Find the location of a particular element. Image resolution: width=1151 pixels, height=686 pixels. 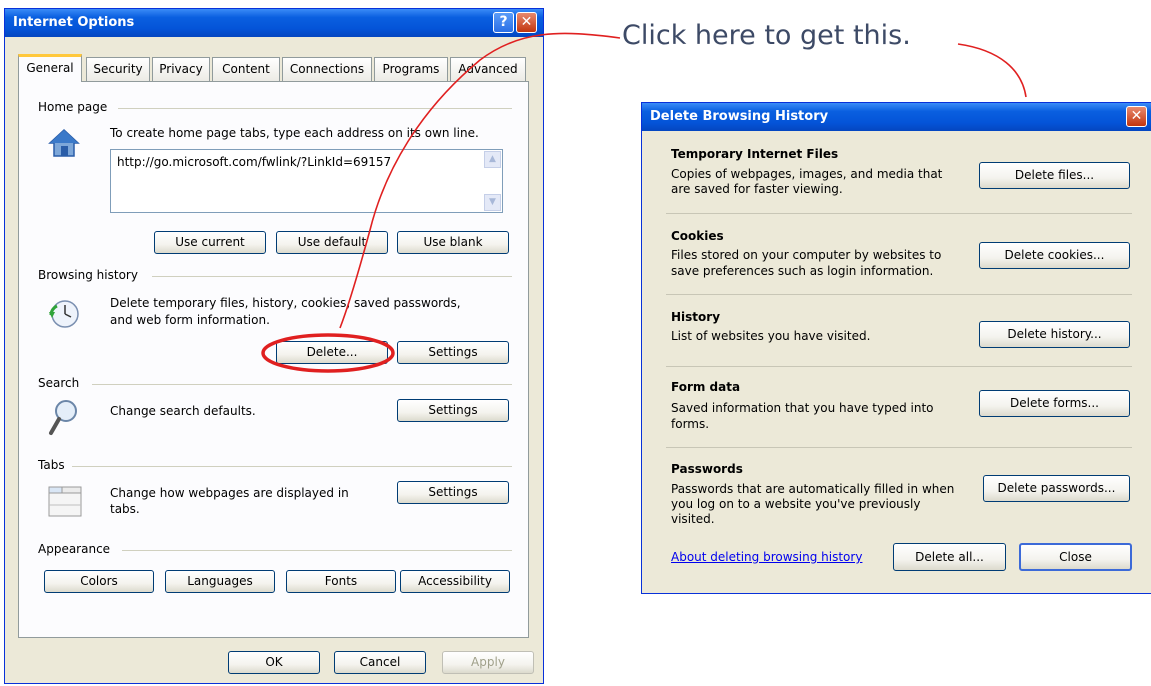

tabs-description-line1: Change how webpages are displayed in is located at coordinates (229, 493).